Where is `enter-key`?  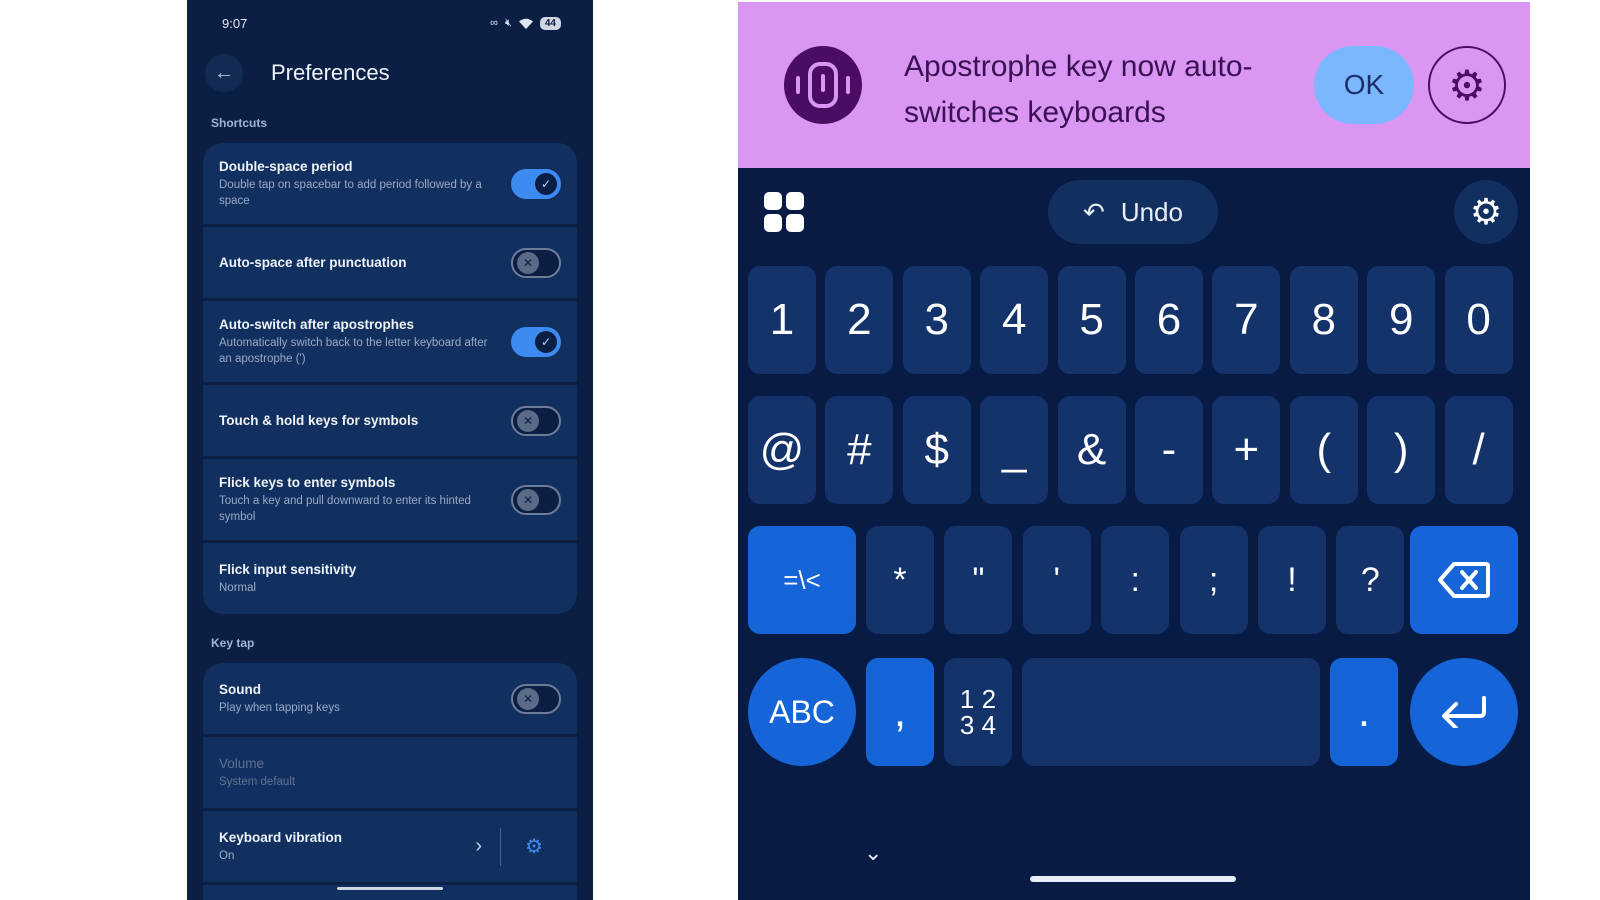 enter-key is located at coordinates (1464, 712).